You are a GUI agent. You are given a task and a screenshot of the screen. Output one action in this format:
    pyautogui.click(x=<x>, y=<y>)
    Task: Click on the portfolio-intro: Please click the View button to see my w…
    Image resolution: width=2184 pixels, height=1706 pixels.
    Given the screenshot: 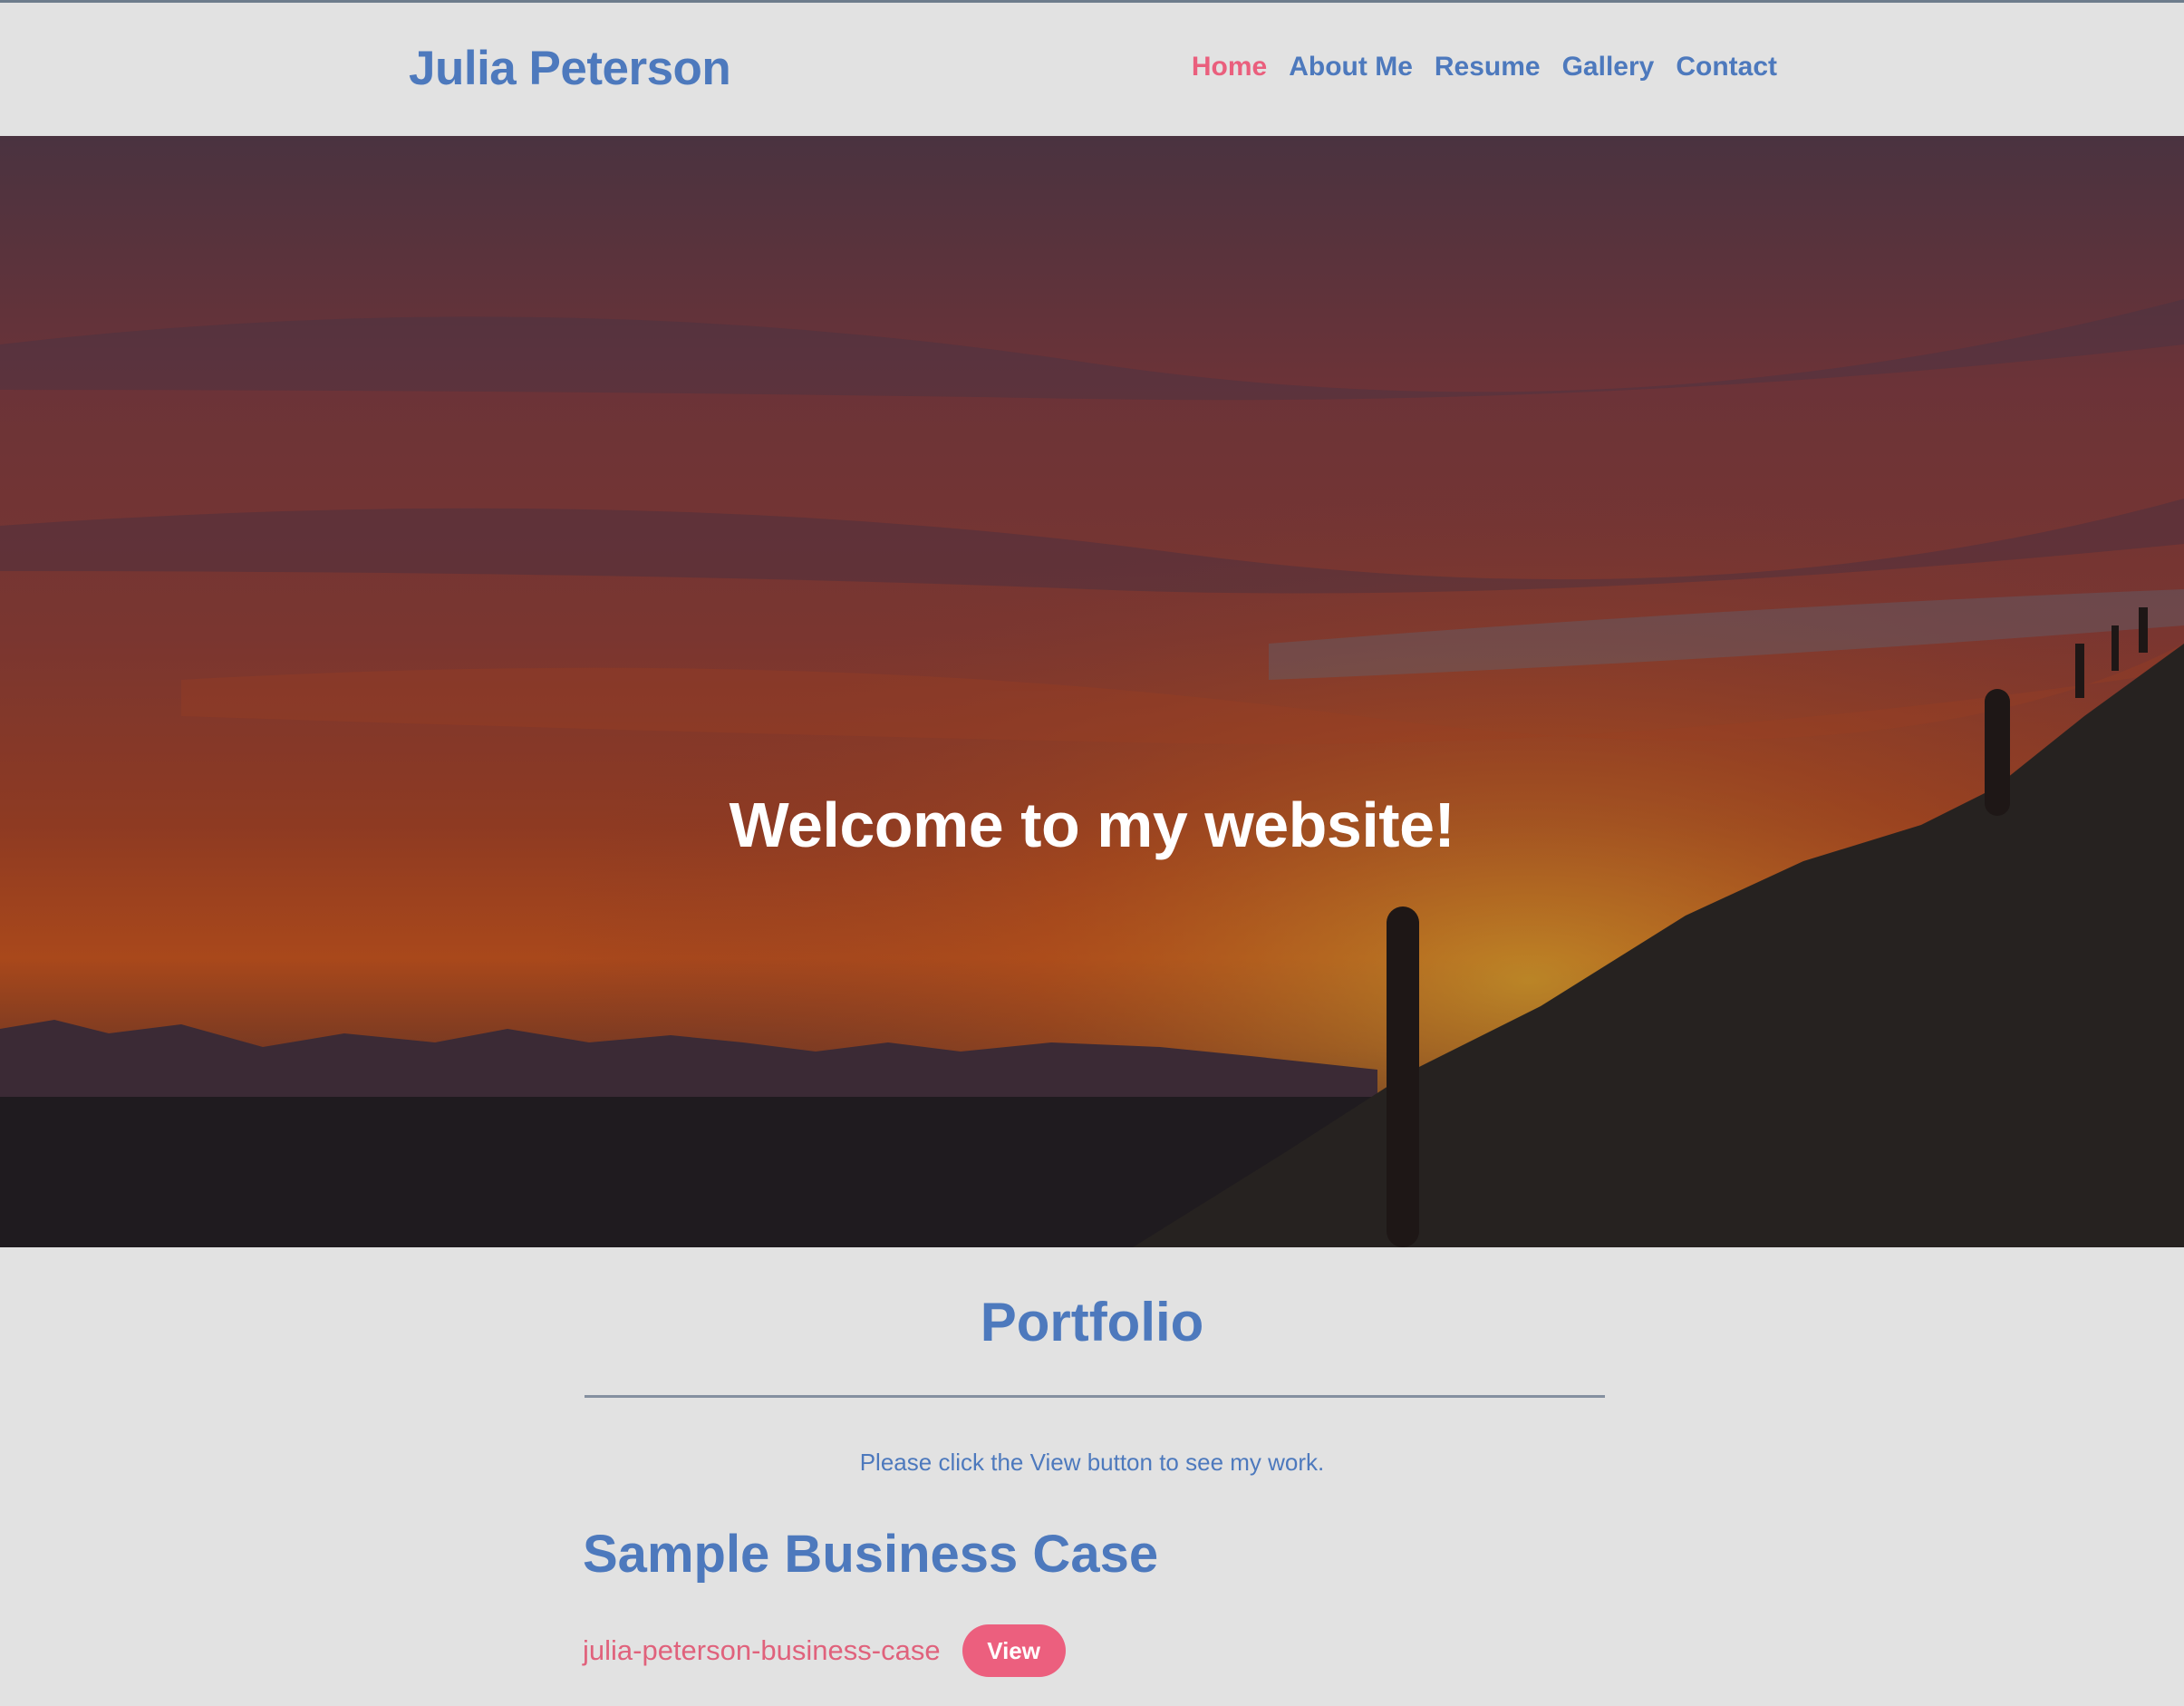 What is the action you would take?
    pyautogui.click(x=1092, y=1462)
    